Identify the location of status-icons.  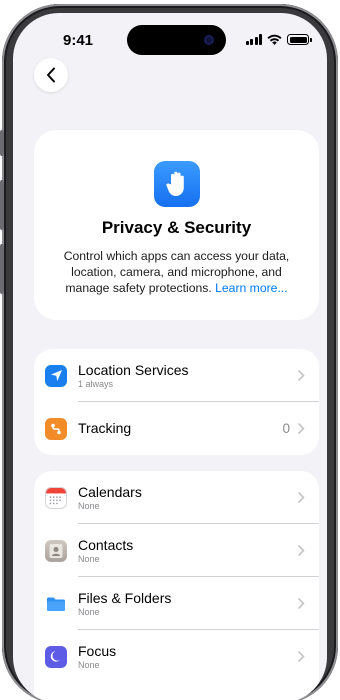
(278, 39).